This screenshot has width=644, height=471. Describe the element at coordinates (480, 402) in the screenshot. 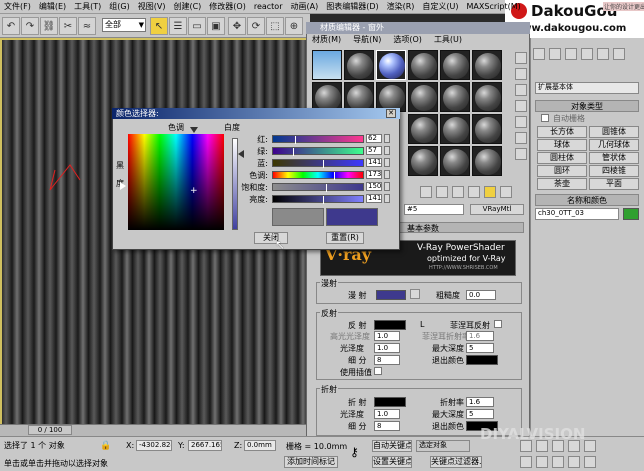

I see `ior-input: 1.6` at that location.